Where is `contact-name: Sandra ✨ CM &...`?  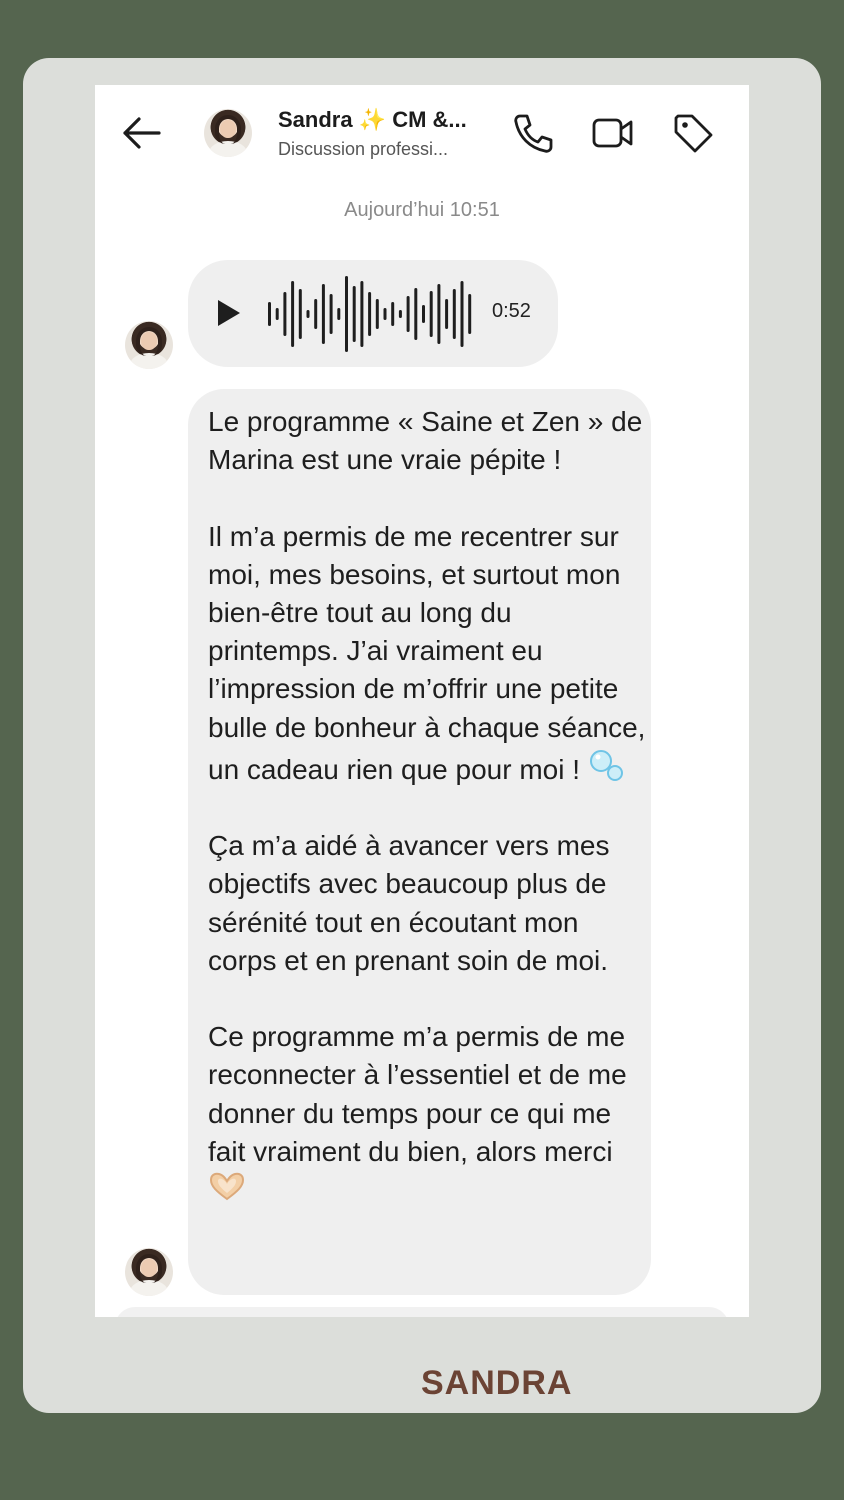
contact-name: Sandra ✨ CM &... is located at coordinates (372, 119).